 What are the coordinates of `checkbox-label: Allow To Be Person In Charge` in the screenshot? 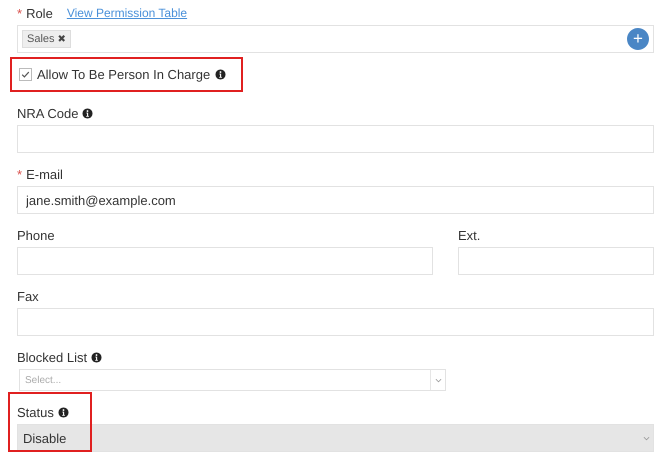 It's located at (123, 74).